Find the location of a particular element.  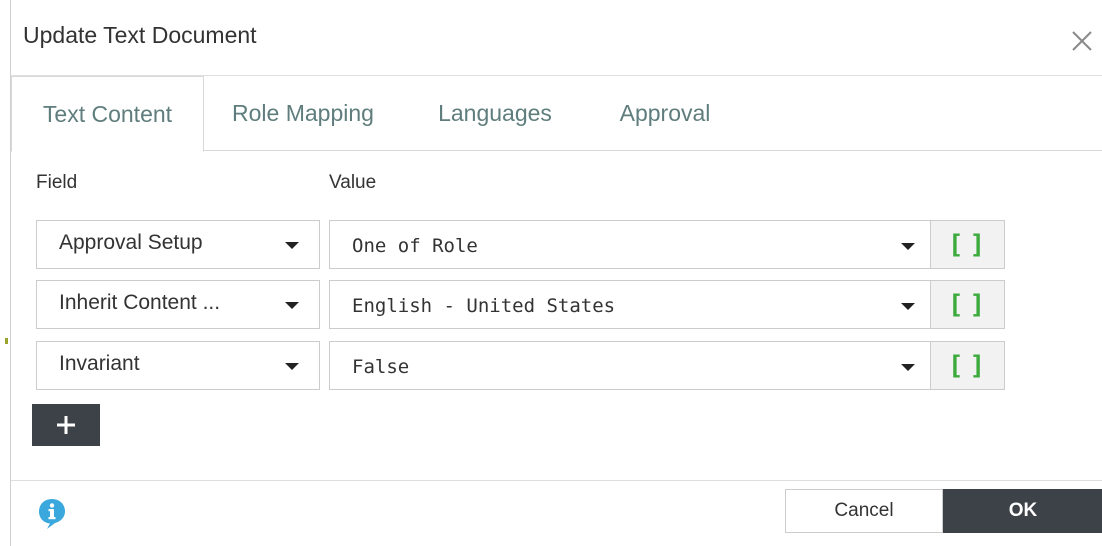

value-dropdown-value: False is located at coordinates (381, 367).